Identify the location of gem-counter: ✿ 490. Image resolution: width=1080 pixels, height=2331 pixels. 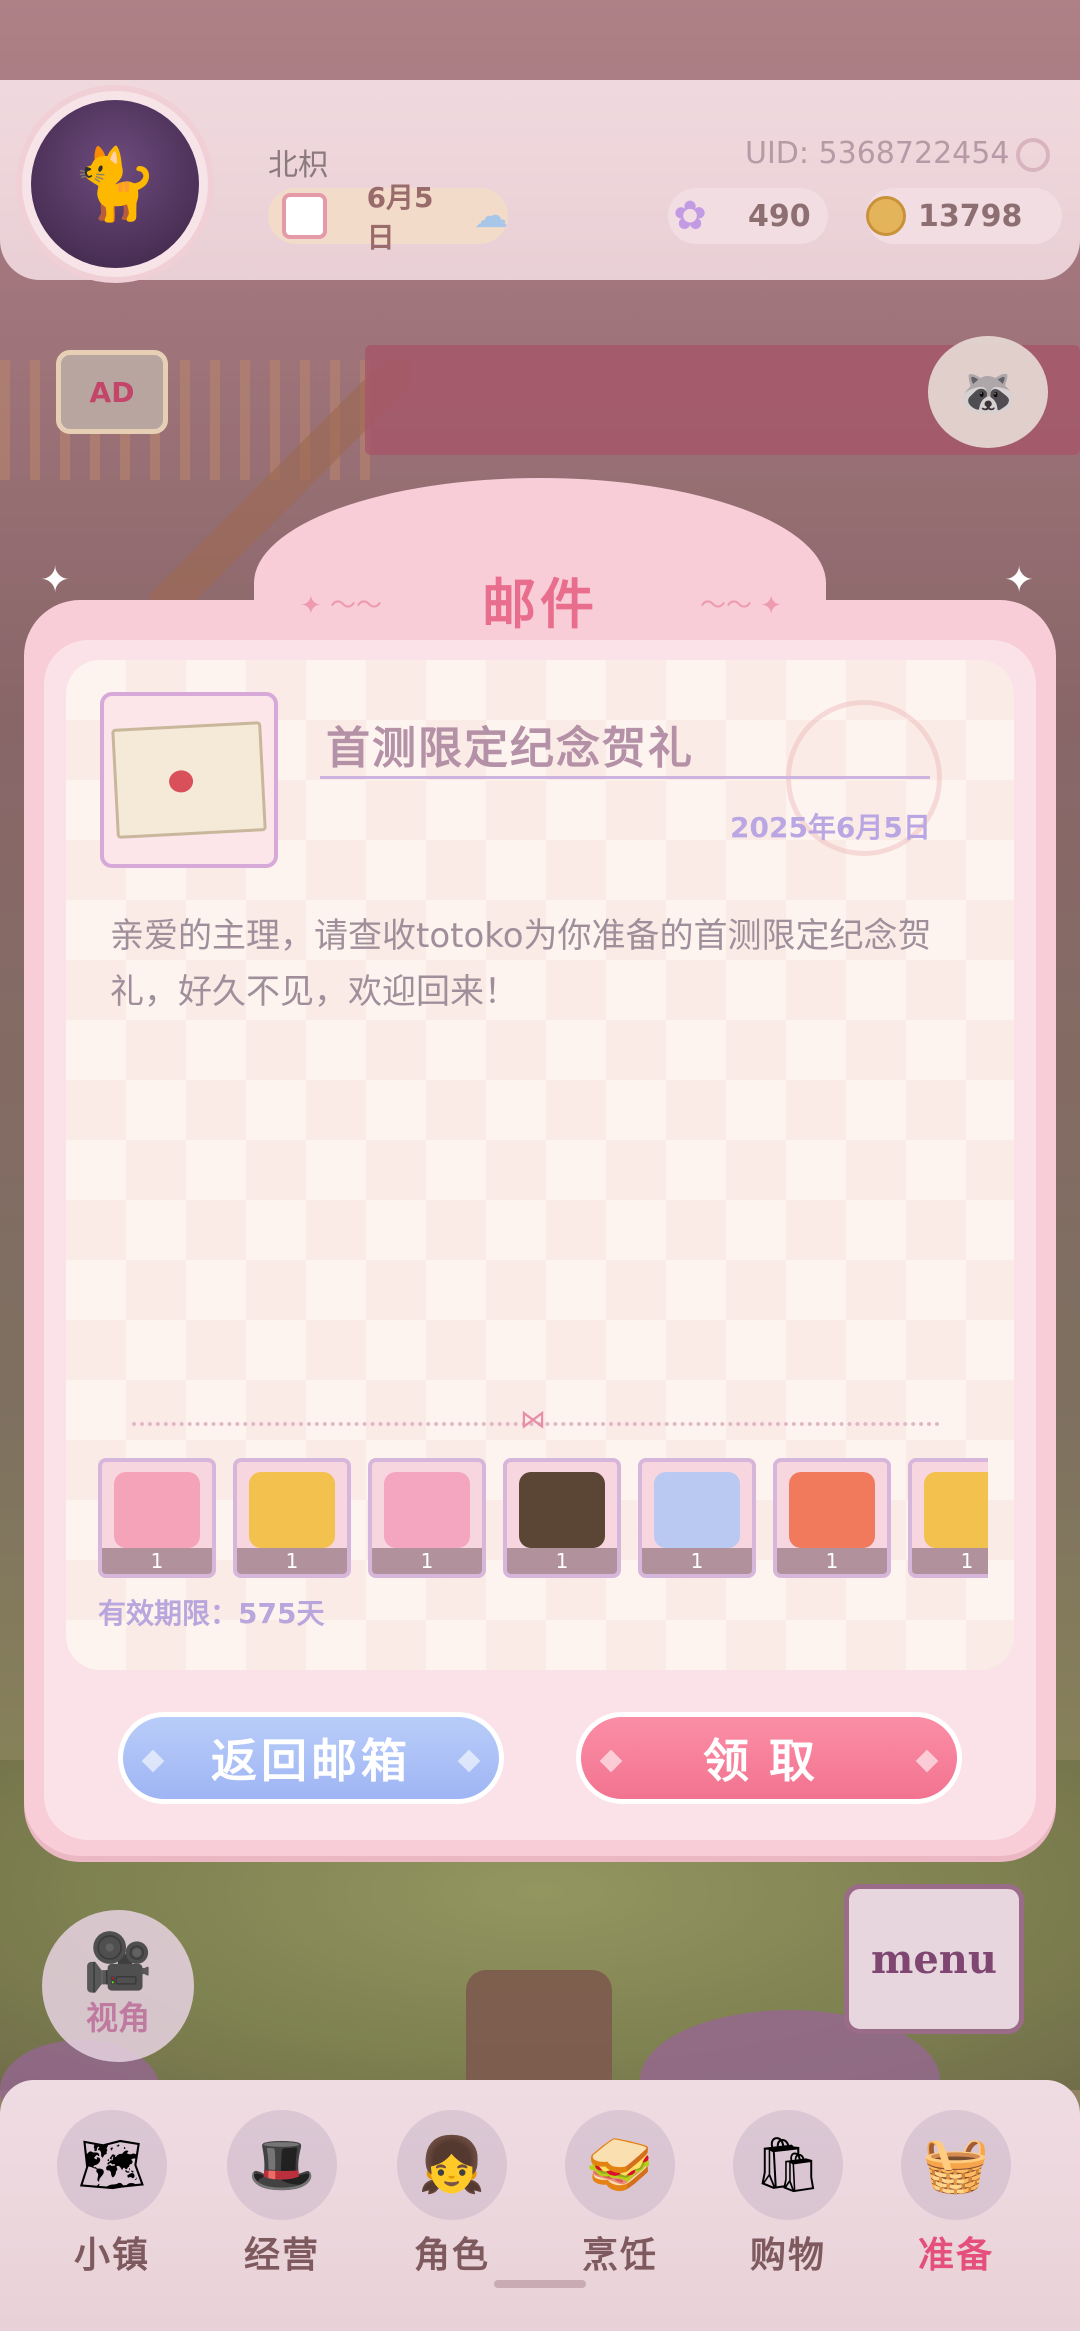
(748, 216).